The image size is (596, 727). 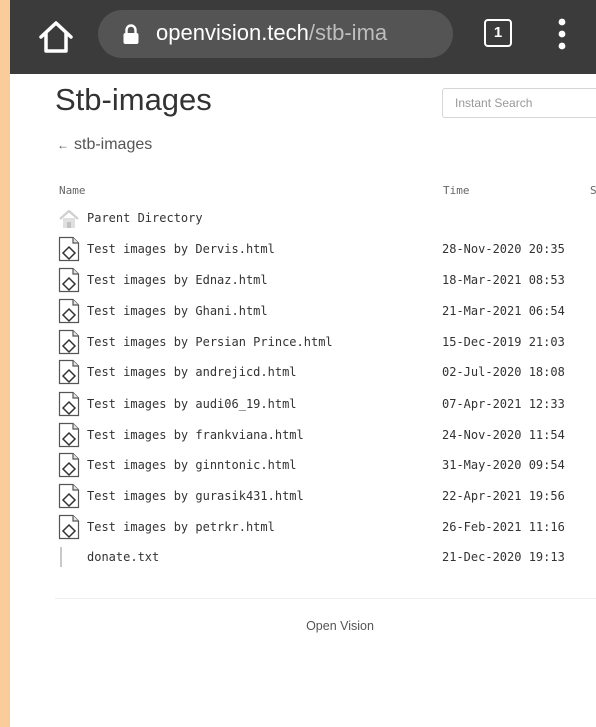 What do you see at coordinates (593, 190) in the screenshot?
I see `column-header-size: S` at bounding box center [593, 190].